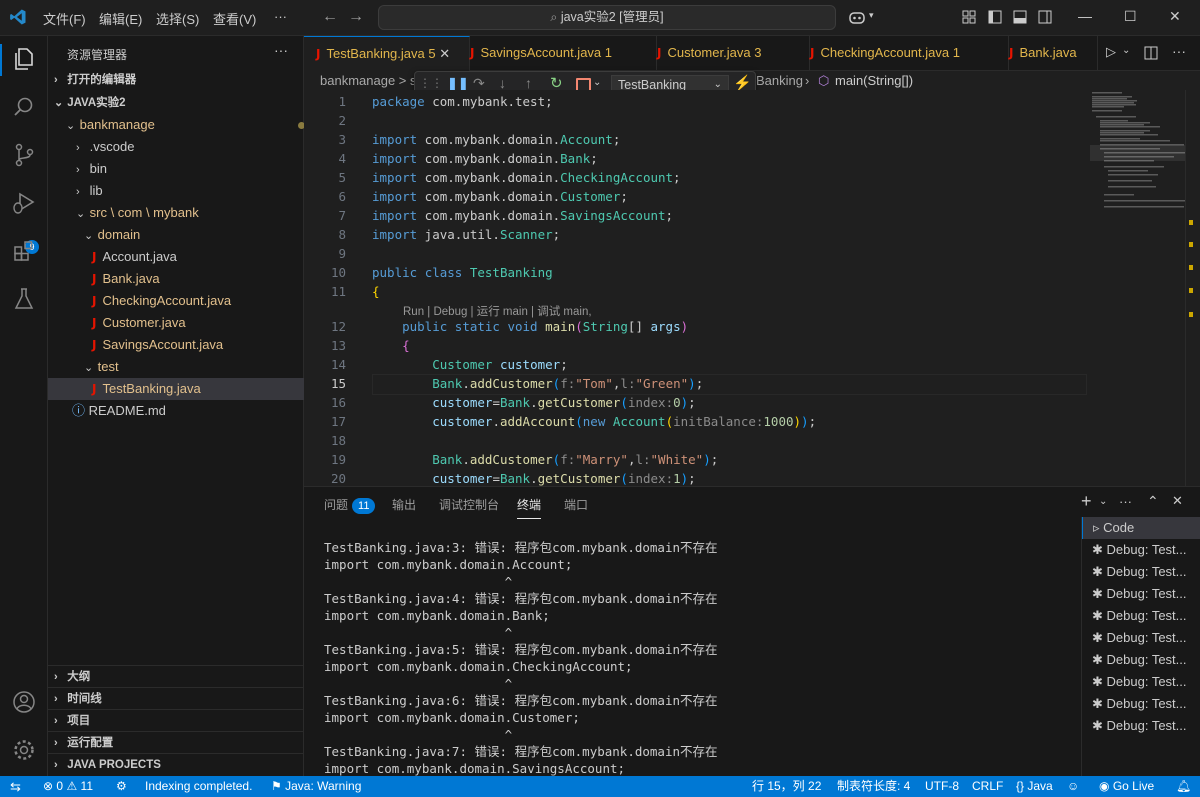  Describe the element at coordinates (1126, 50) in the screenshot. I see `run-chevron-icon: ⌄` at that location.